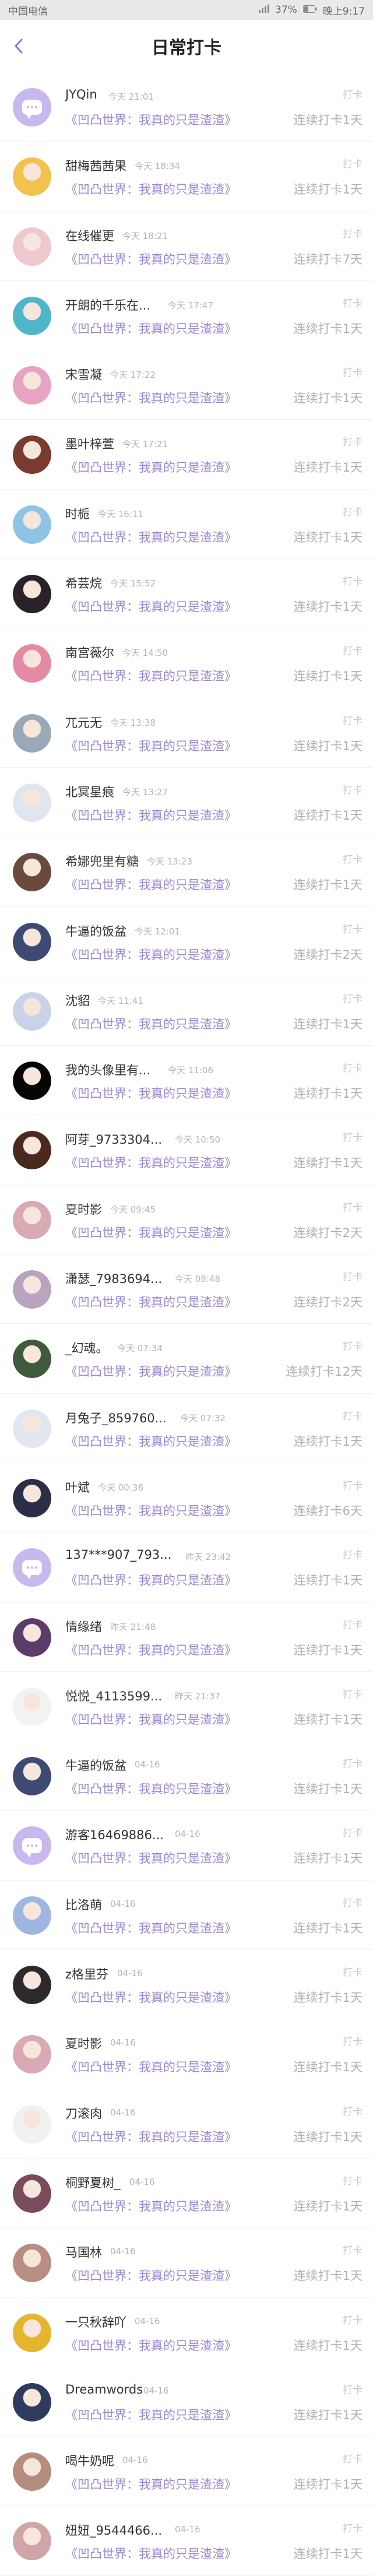 This screenshot has width=373, height=2576. Describe the element at coordinates (86, 1974) in the screenshot. I see `user-name: z格里芬` at that location.